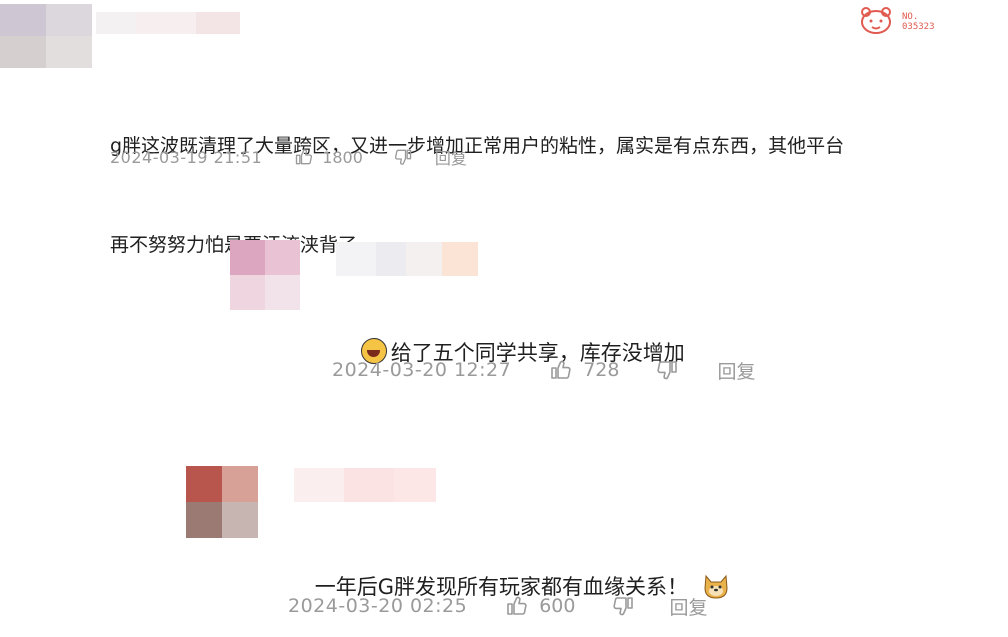 The height and width of the screenshot is (637, 1008). What do you see at coordinates (876, 20) in the screenshot?
I see `cartoon-cat-icon` at bounding box center [876, 20].